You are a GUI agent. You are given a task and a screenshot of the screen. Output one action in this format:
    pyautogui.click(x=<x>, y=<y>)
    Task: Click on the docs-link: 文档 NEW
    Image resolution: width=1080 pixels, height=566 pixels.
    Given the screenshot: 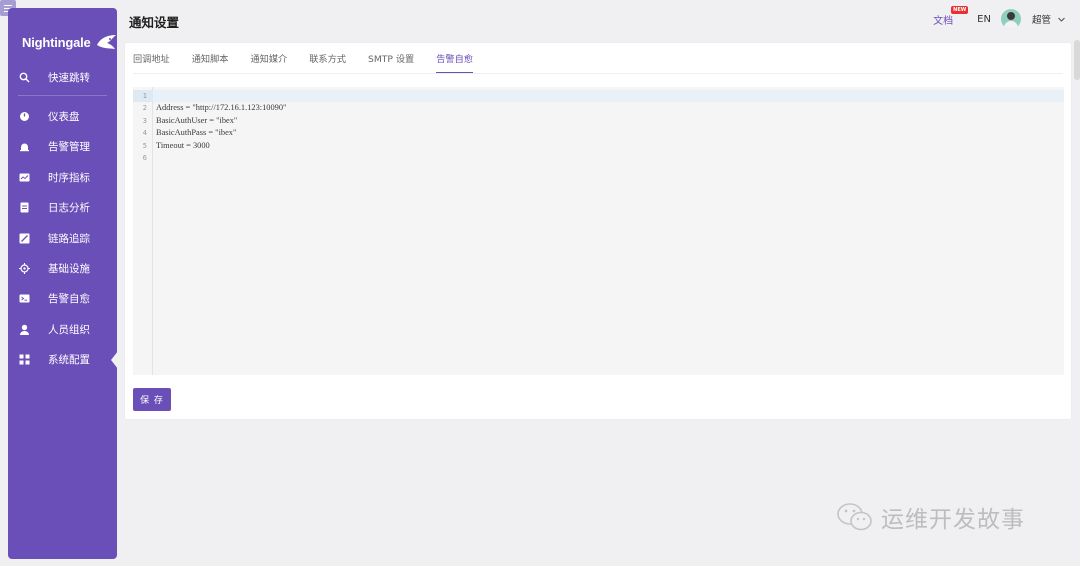 What is the action you would take?
    pyautogui.click(x=951, y=16)
    